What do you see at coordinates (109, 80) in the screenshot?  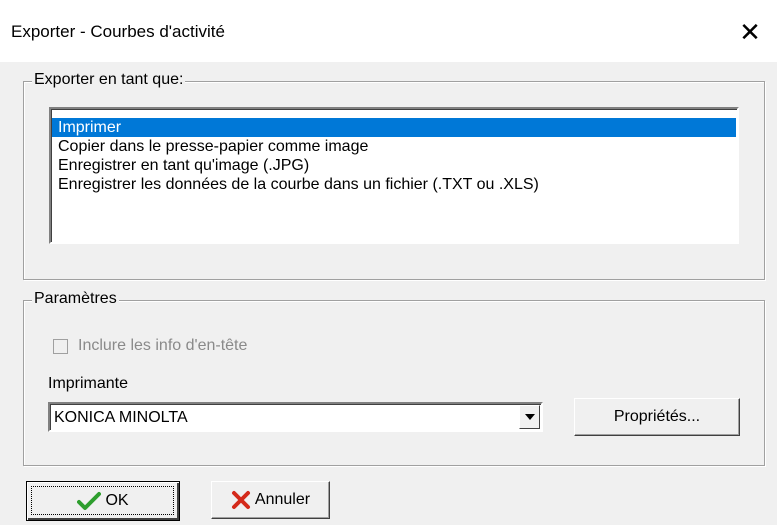 I see `export-as-legend: Exporter en tant que:` at bounding box center [109, 80].